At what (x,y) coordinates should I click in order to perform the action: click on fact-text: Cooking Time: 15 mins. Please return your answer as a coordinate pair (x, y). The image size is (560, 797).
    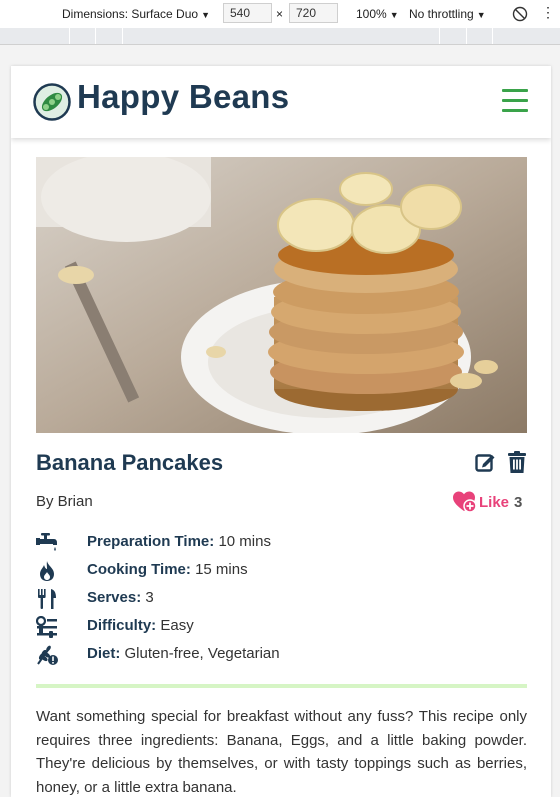
    Looking at the image, I should click on (167, 569).